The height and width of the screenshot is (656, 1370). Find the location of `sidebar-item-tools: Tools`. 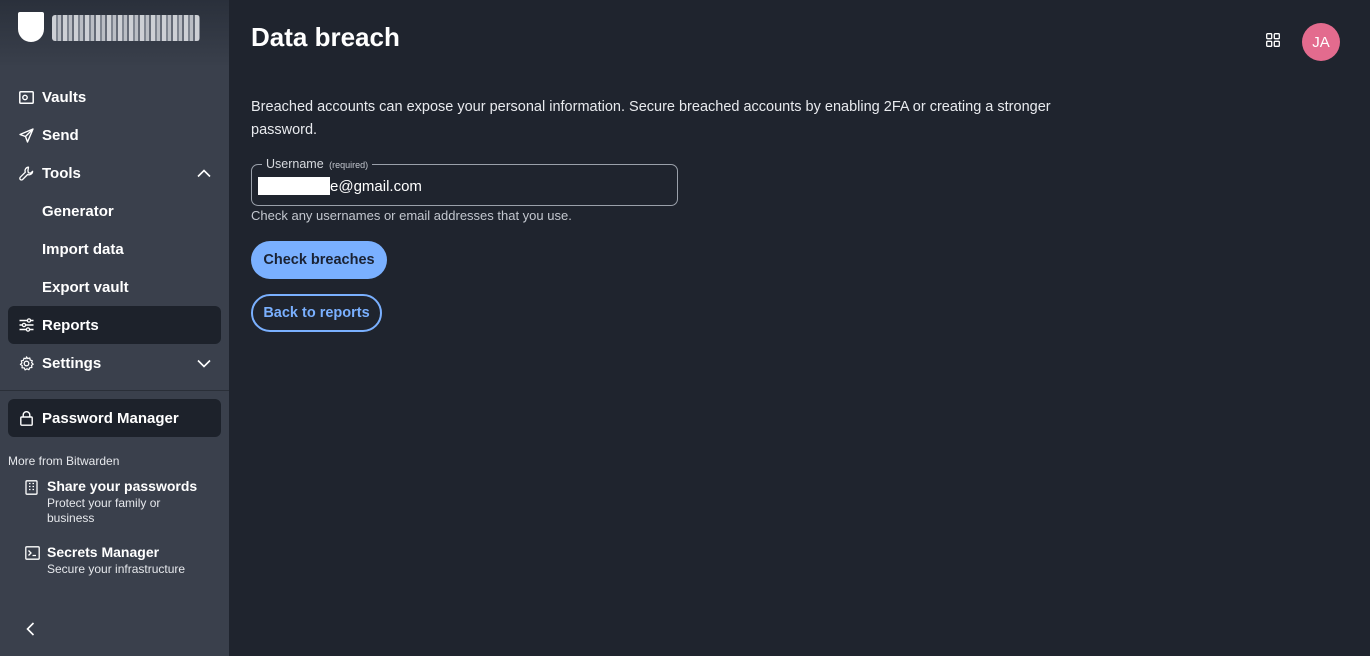

sidebar-item-tools: Tools is located at coordinates (114, 173).